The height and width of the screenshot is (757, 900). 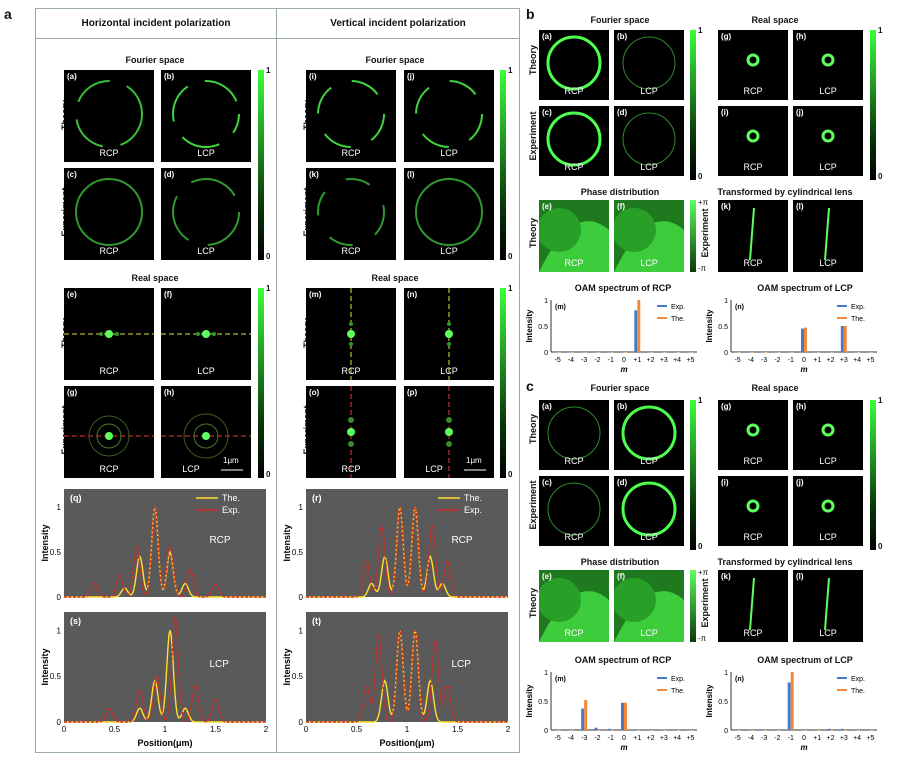 I want to click on b-real: Real space, so click(x=775, y=20).